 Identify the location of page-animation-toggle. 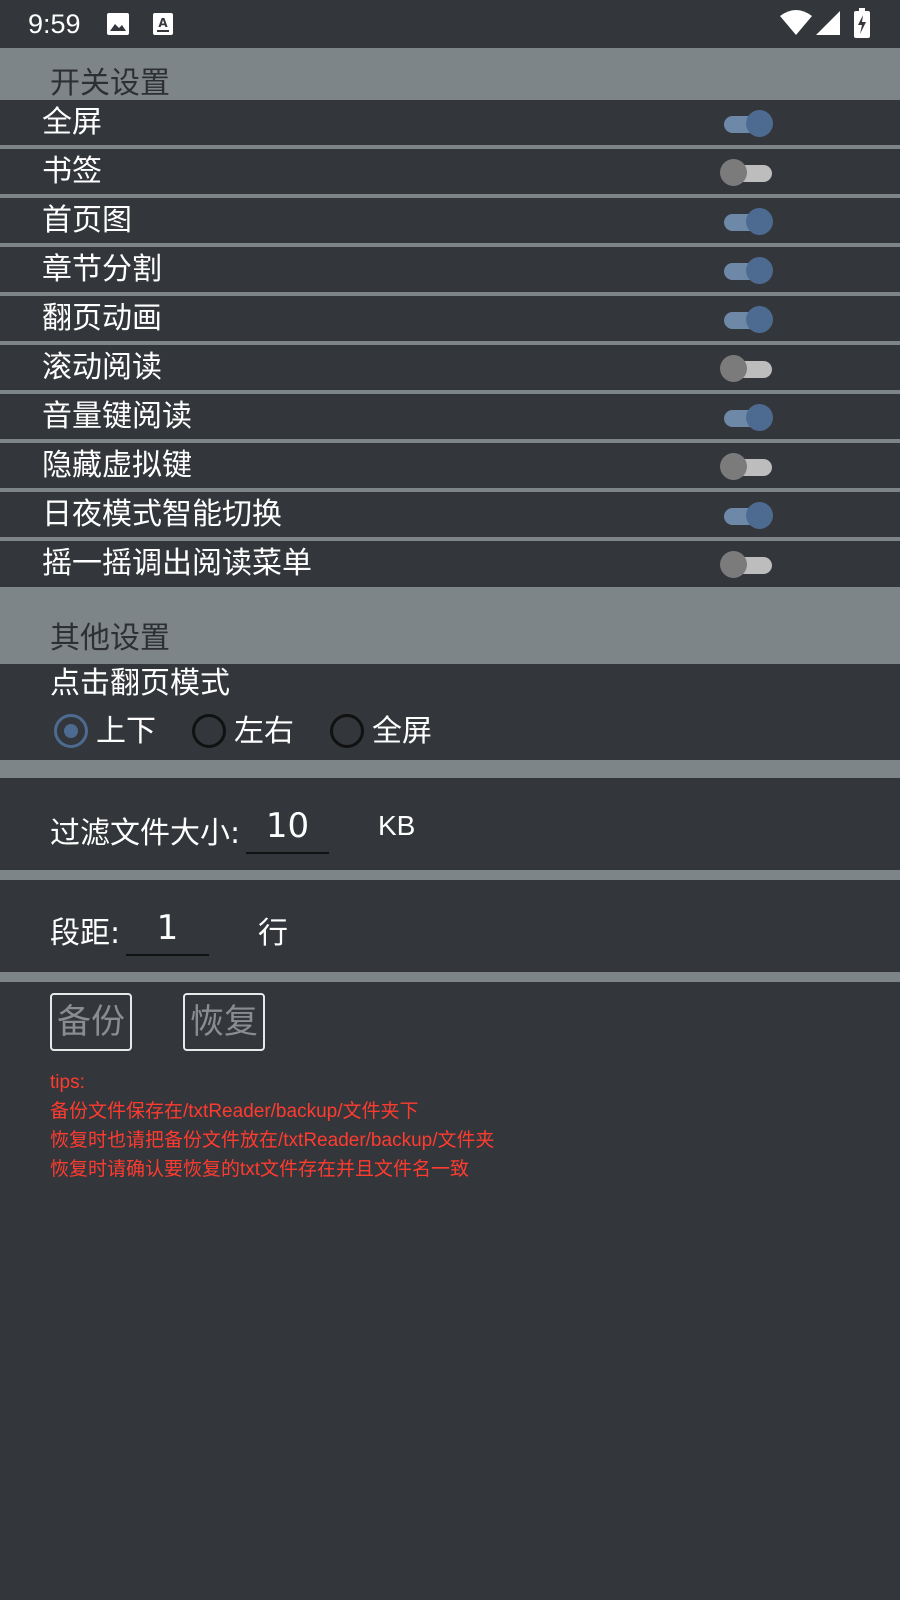
(747, 319).